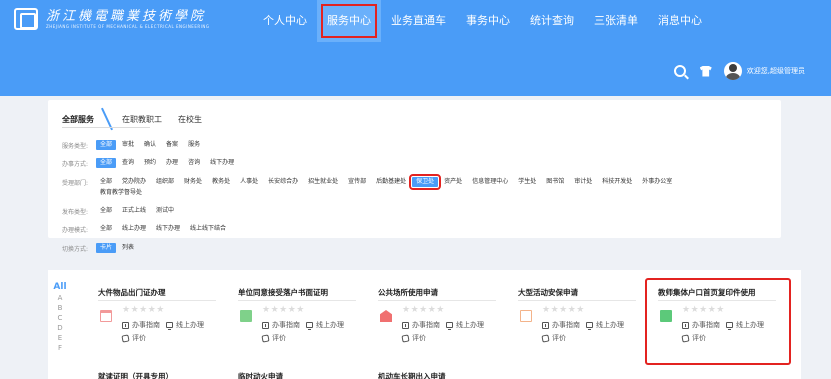 The width and height of the screenshot is (831, 379). Describe the element at coordinates (106, 248) in the screenshot. I see `view-card-option: 卡片` at that location.